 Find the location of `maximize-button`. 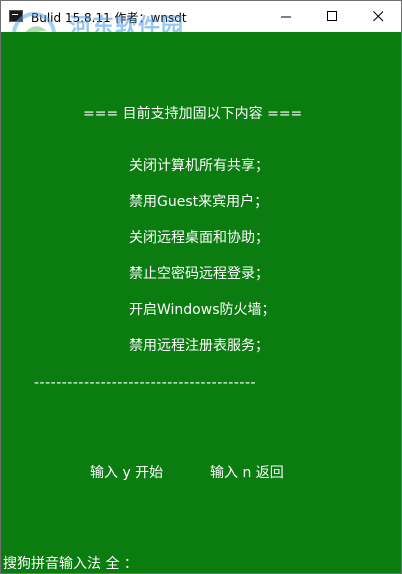

maximize-button is located at coordinates (332, 16).